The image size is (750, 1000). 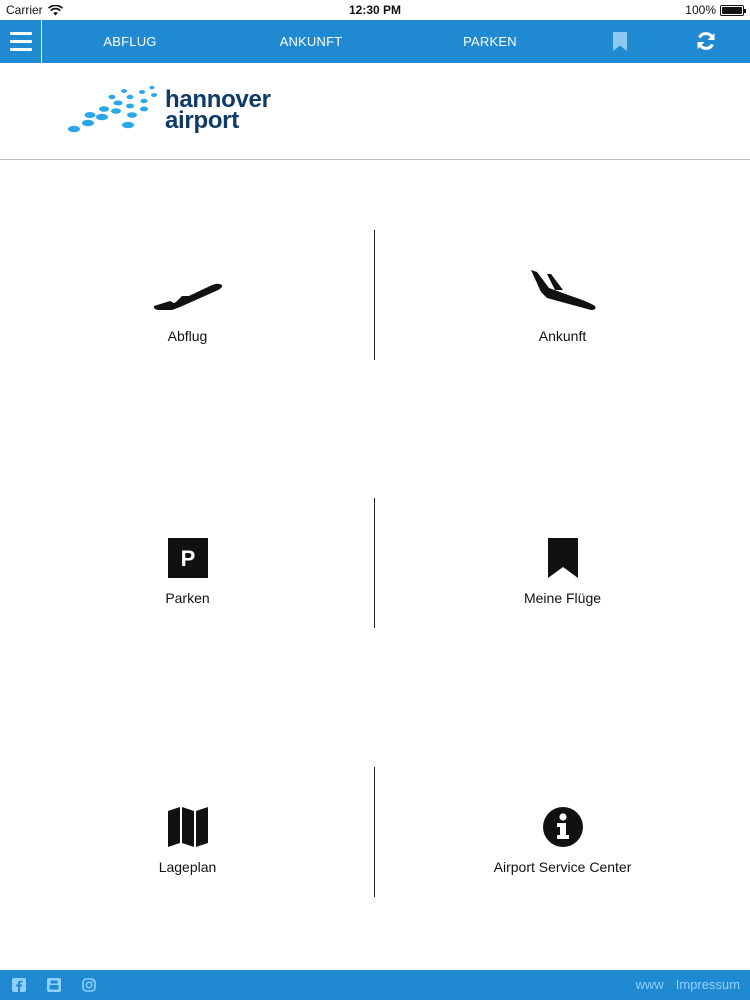 What do you see at coordinates (562, 827) in the screenshot?
I see `info-icon` at bounding box center [562, 827].